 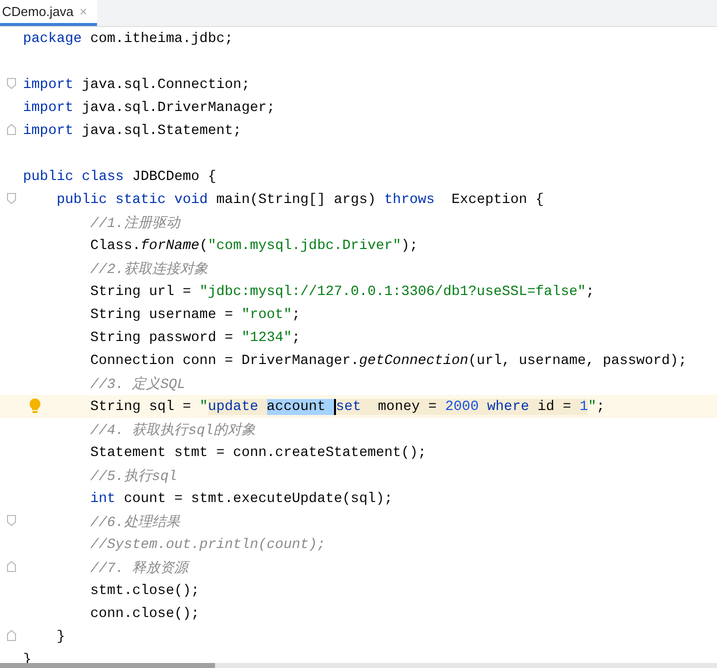 I want to click on code-text: Exception {, so click(x=497, y=200).